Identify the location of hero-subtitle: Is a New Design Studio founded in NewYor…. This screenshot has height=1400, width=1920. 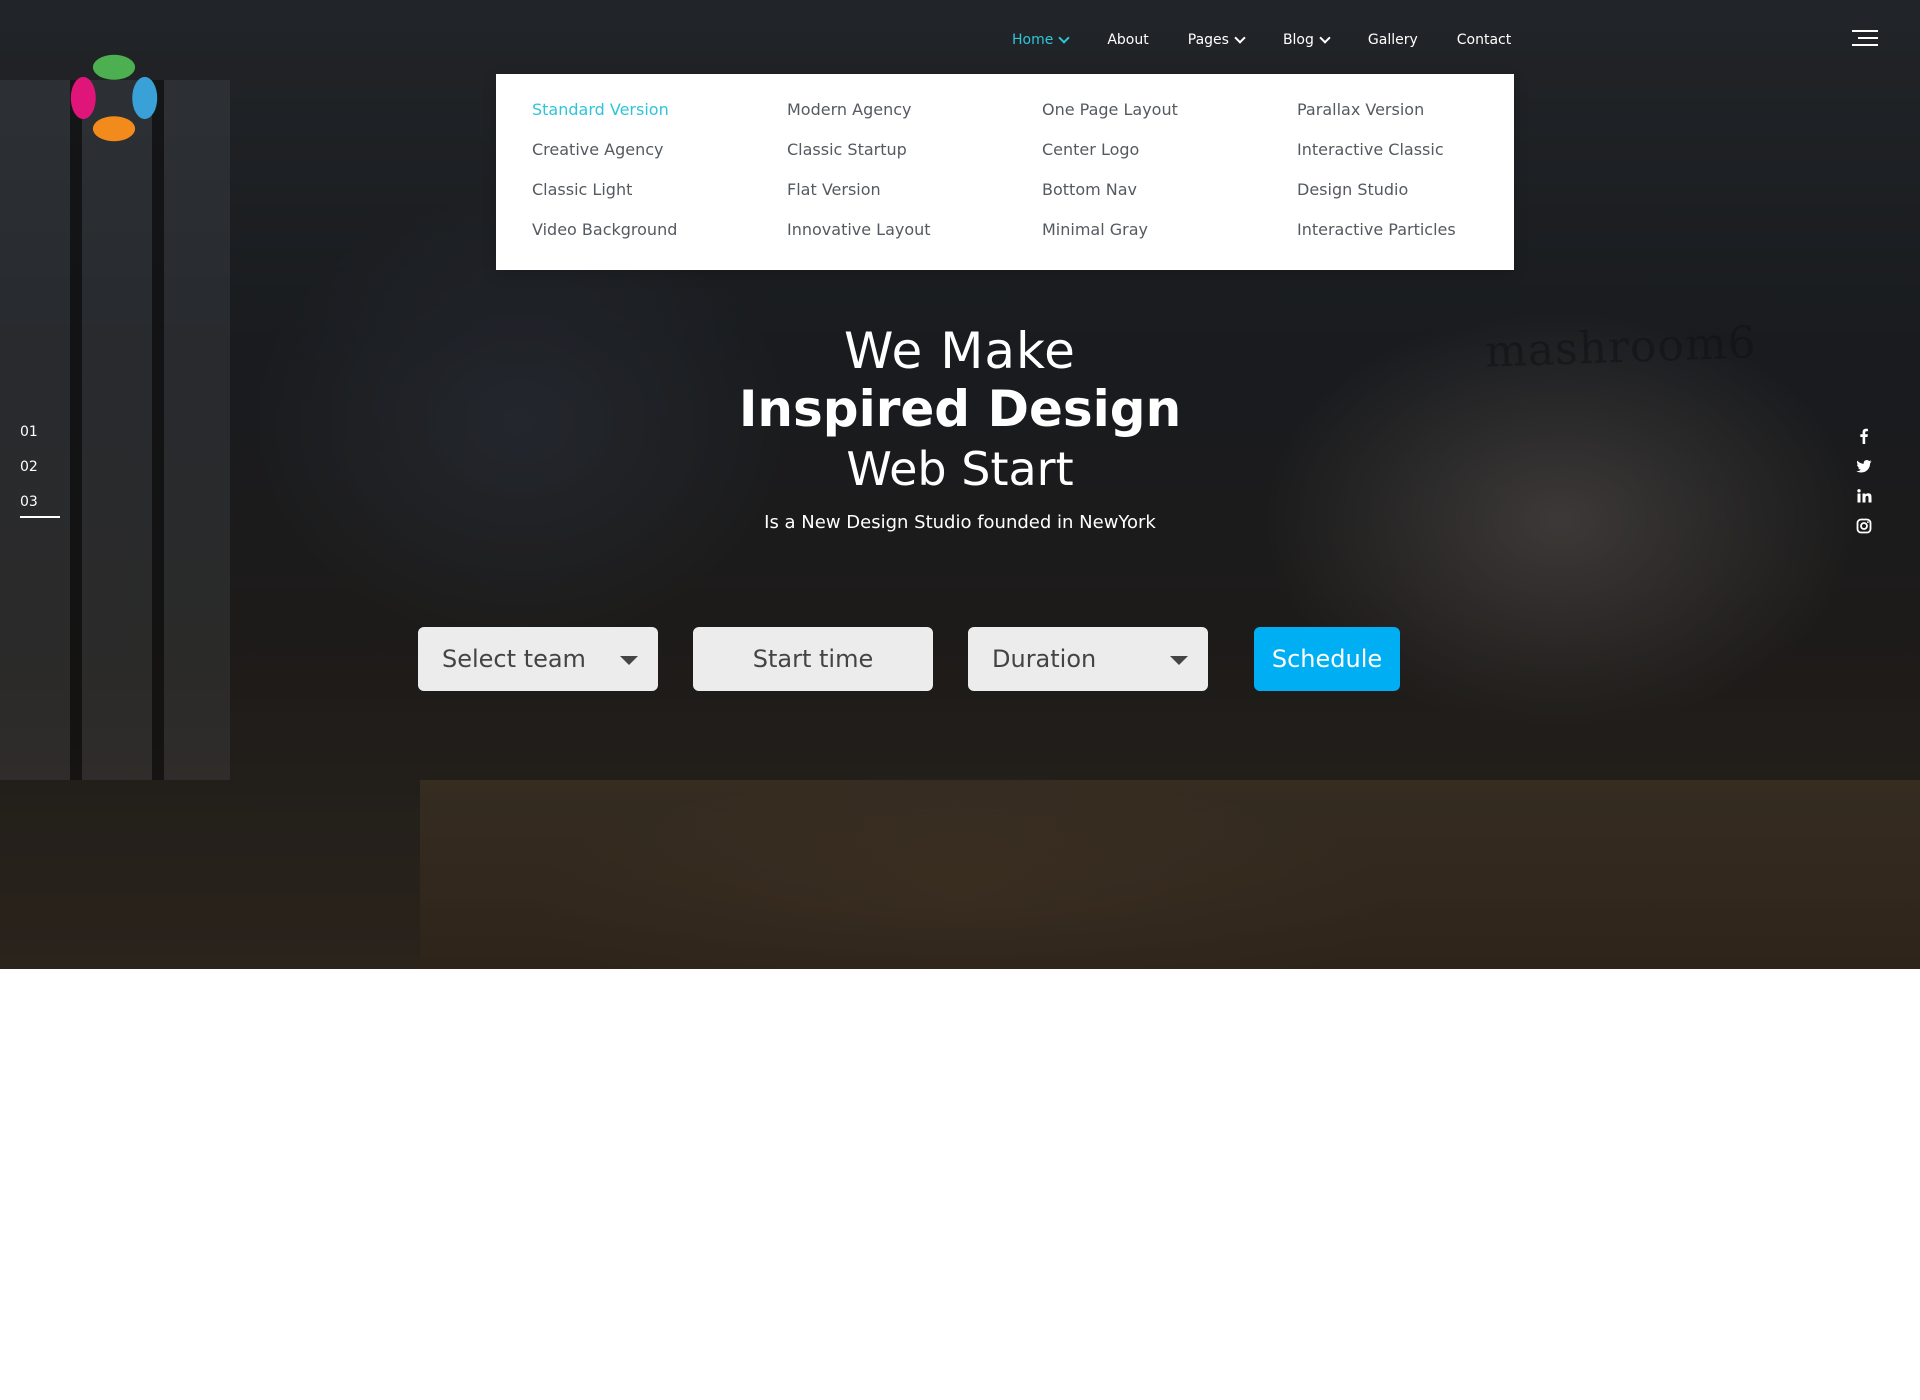
(960, 522).